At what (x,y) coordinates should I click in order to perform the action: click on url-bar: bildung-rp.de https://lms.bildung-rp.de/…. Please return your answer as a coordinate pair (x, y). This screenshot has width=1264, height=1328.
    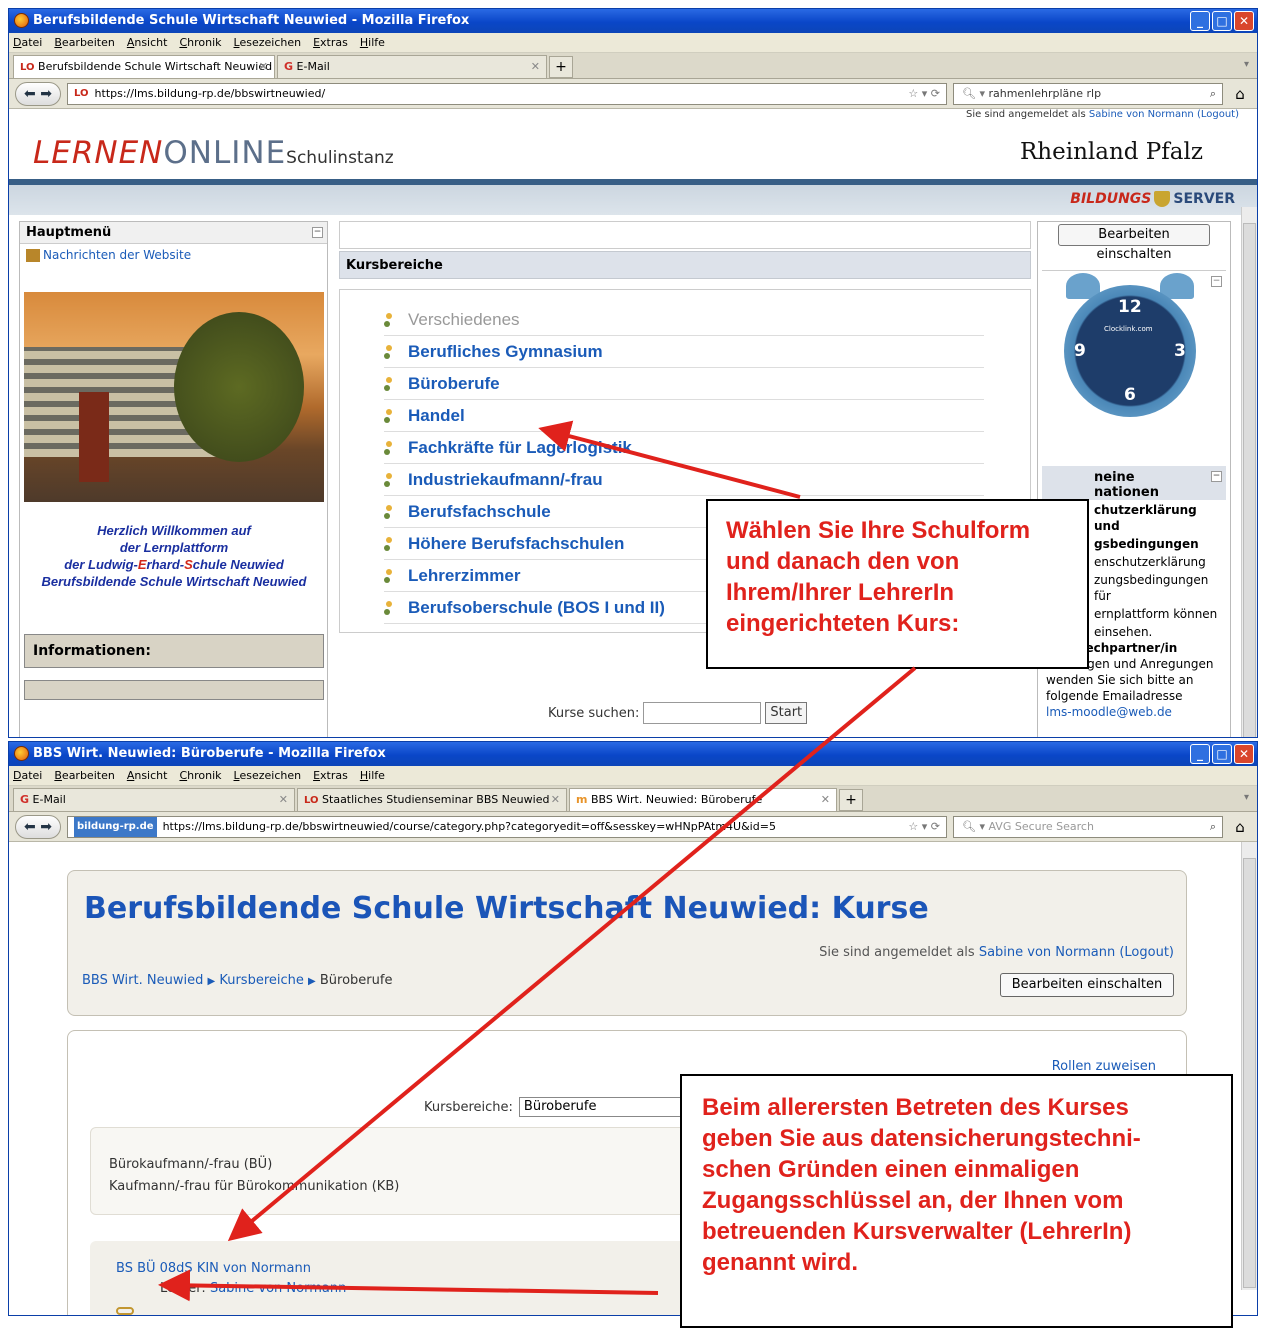
    Looking at the image, I should click on (507, 826).